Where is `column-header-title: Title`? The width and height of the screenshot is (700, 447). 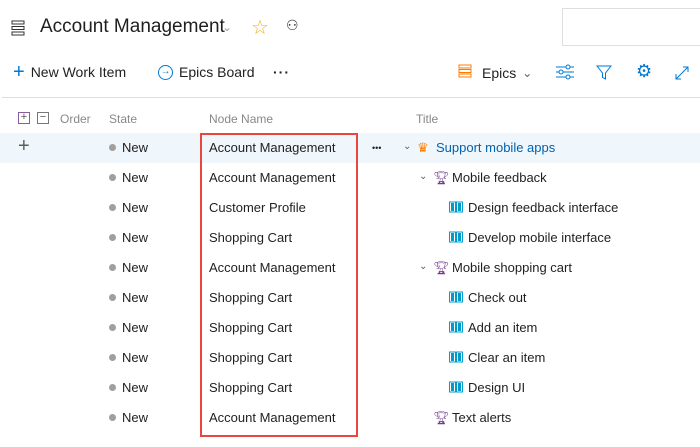
column-header-title: Title is located at coordinates (427, 119).